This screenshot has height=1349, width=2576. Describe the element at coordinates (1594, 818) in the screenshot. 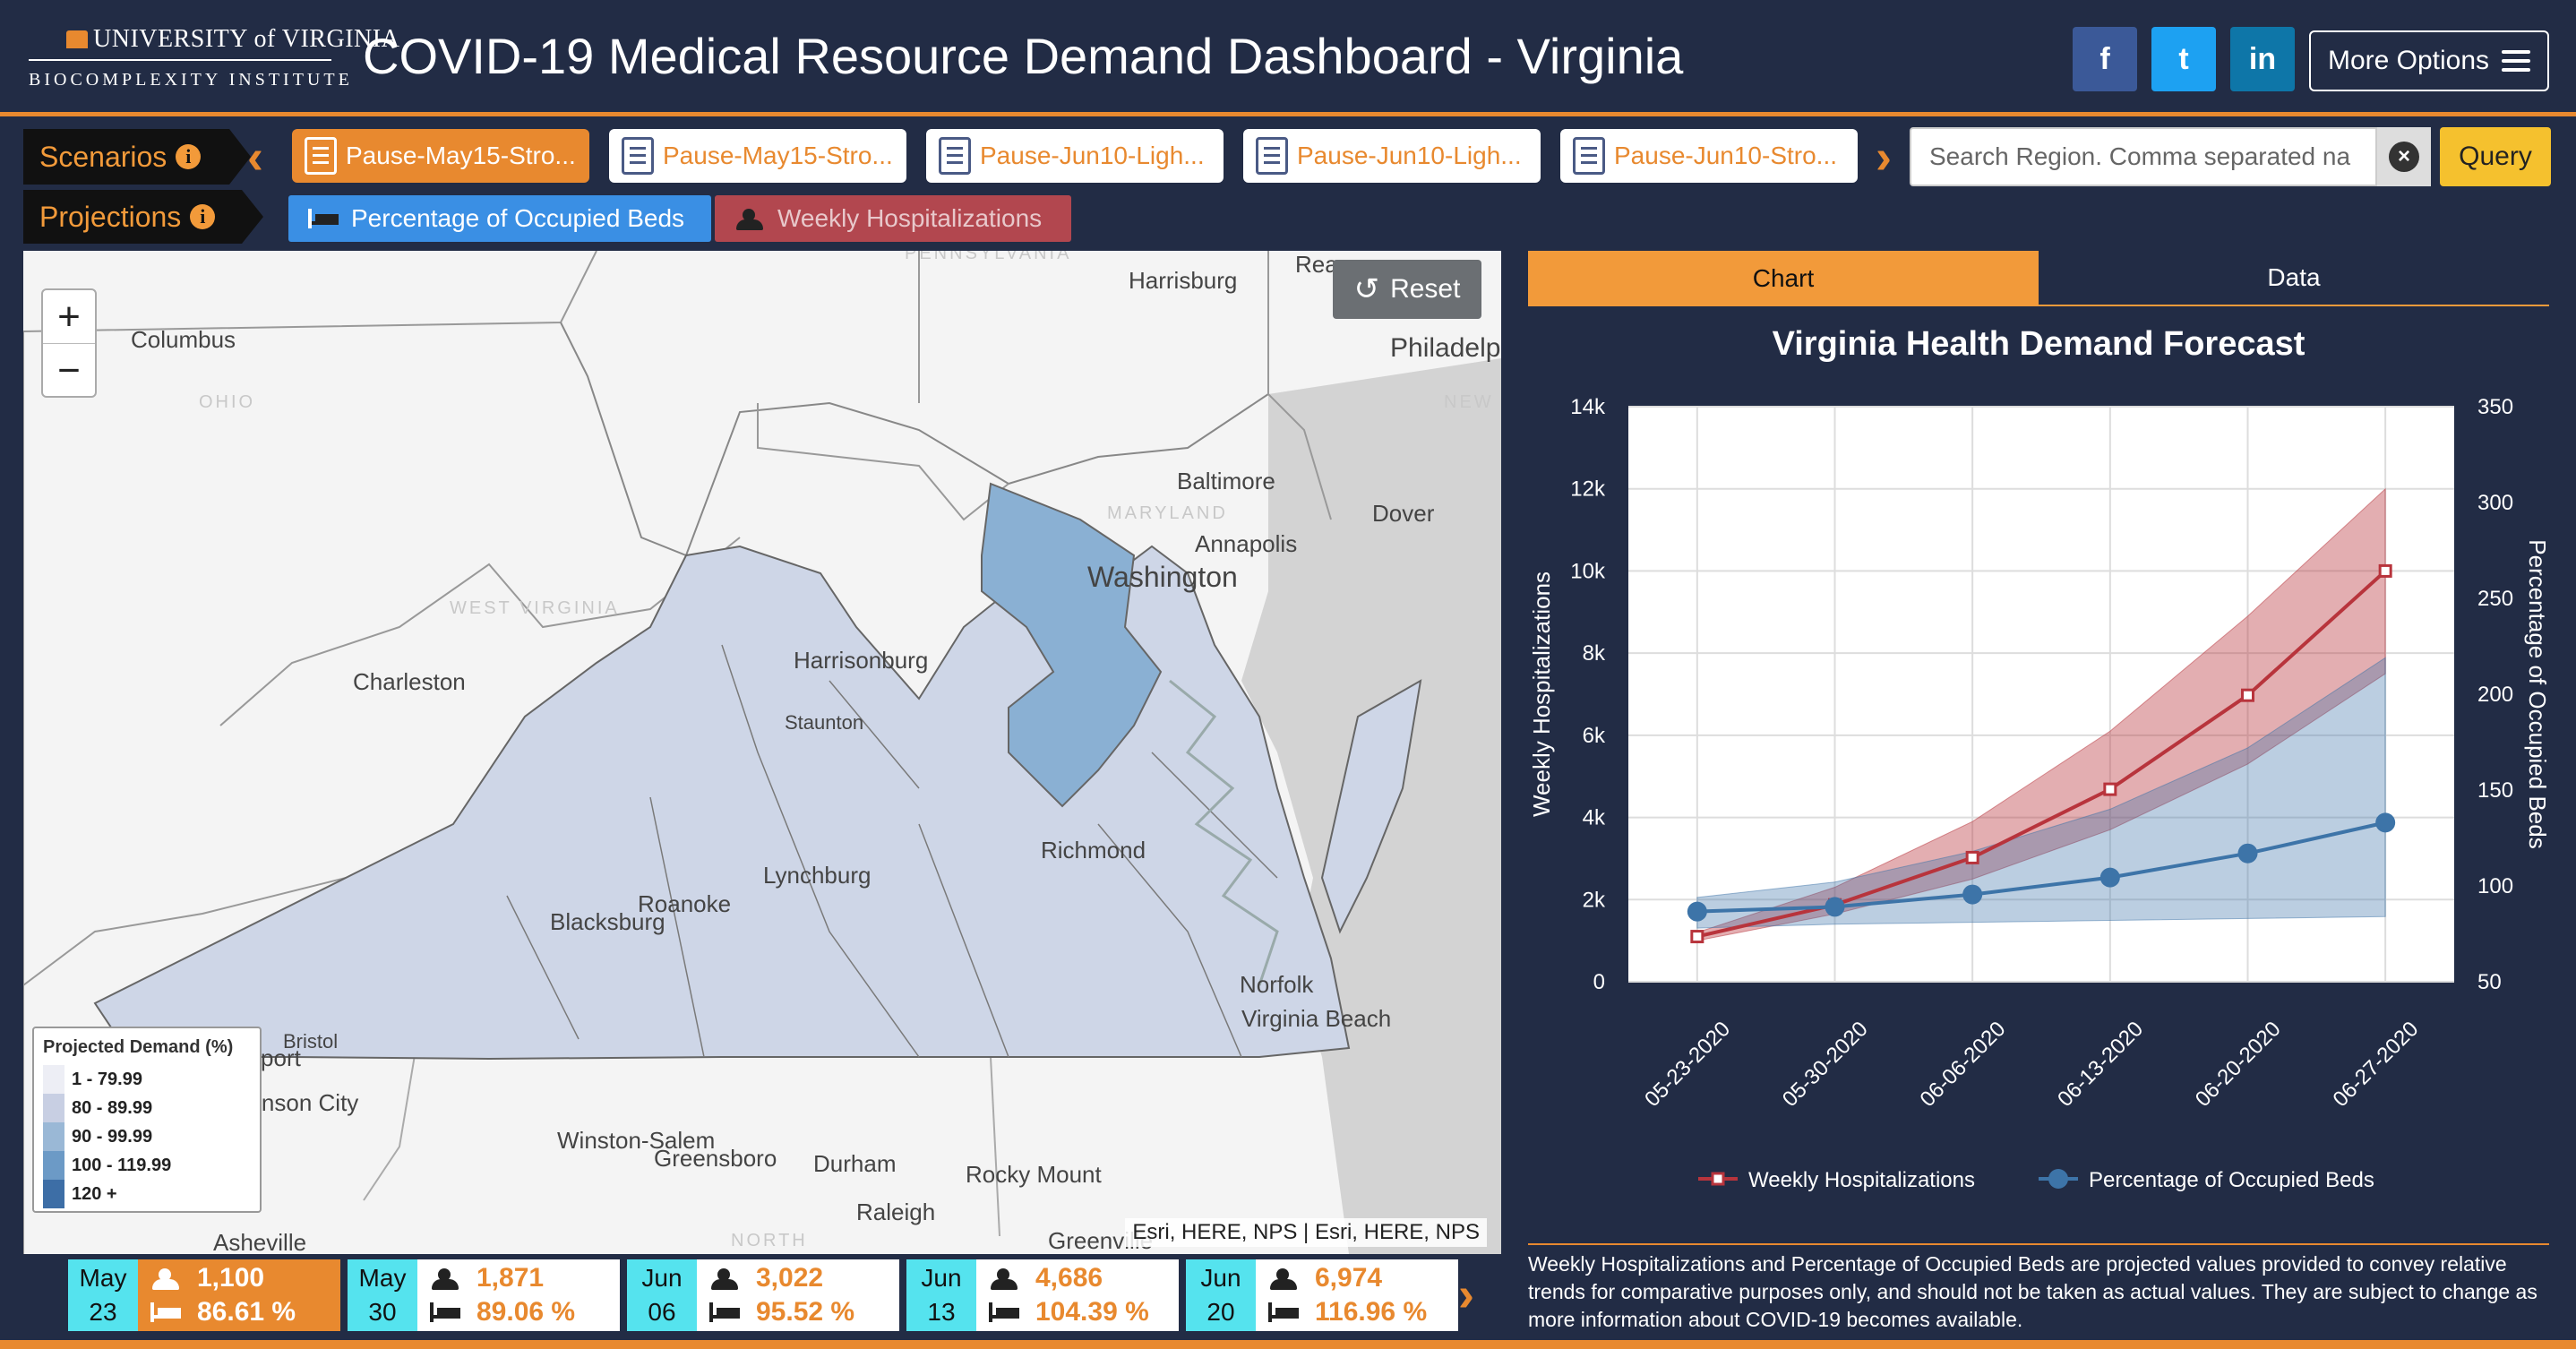

I see `y-left-tick-label: 4k` at that location.